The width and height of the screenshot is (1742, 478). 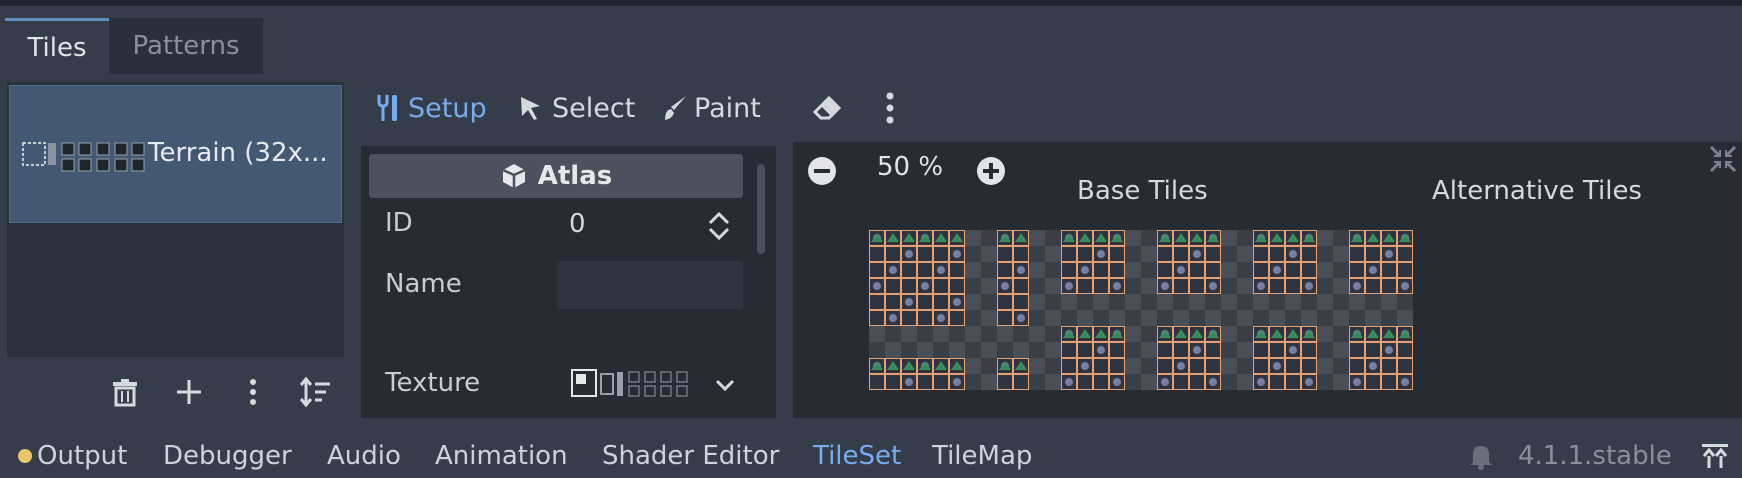 What do you see at coordinates (83, 157) in the screenshot?
I see `atlas-thumbnail` at bounding box center [83, 157].